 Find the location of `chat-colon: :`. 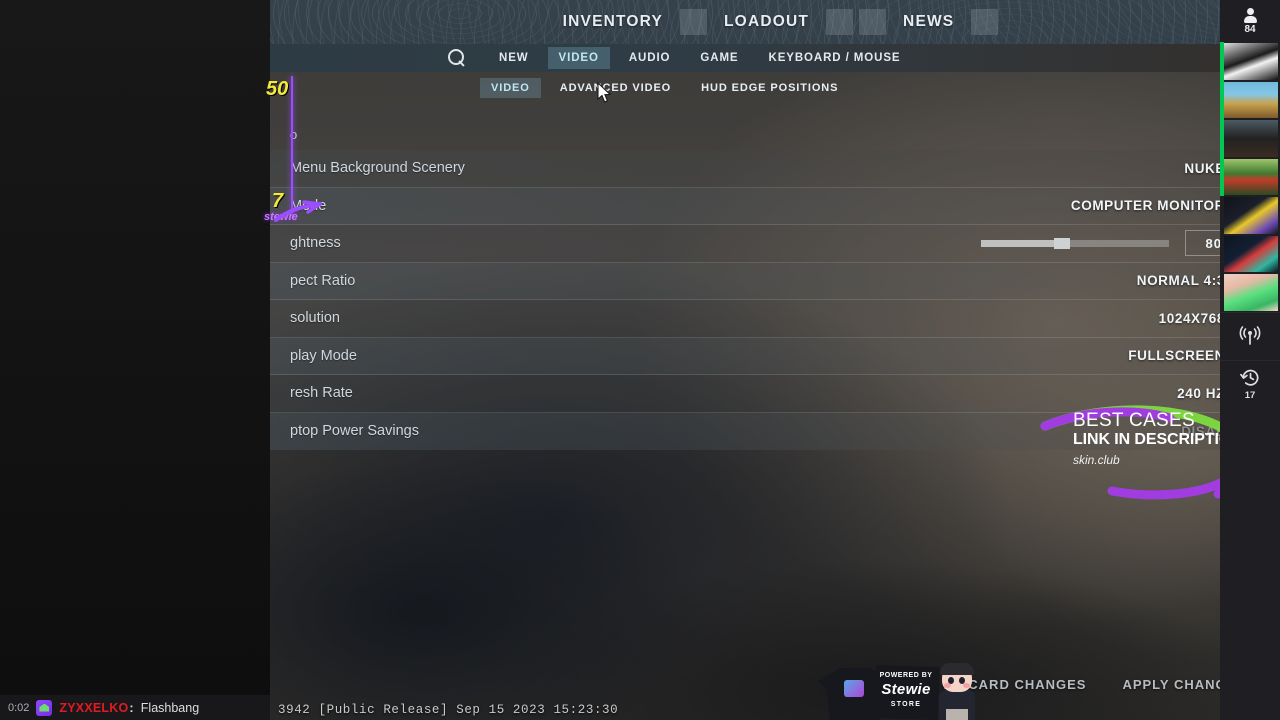

chat-colon: : is located at coordinates (131, 707).